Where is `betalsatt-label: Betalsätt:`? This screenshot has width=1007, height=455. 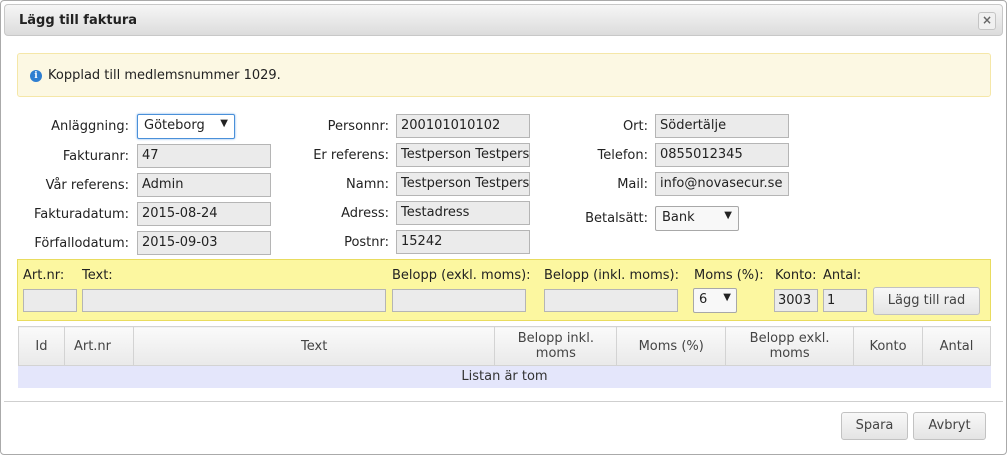
betalsatt-label: Betalsätt: is located at coordinates (616, 218).